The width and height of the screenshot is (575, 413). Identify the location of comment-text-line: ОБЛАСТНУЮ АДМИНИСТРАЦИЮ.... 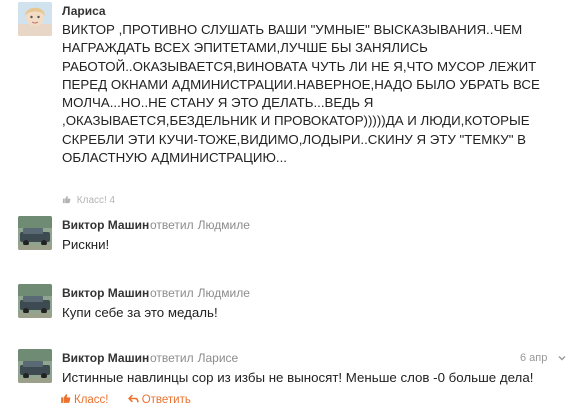
(174, 158).